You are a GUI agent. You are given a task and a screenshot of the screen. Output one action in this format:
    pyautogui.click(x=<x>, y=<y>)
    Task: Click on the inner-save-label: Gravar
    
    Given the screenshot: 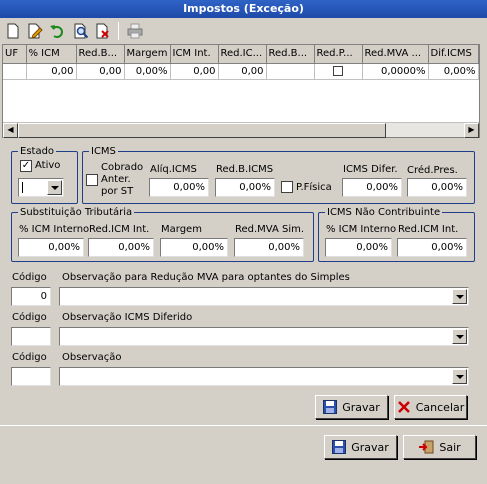 What is the action you would take?
    pyautogui.click(x=361, y=407)
    